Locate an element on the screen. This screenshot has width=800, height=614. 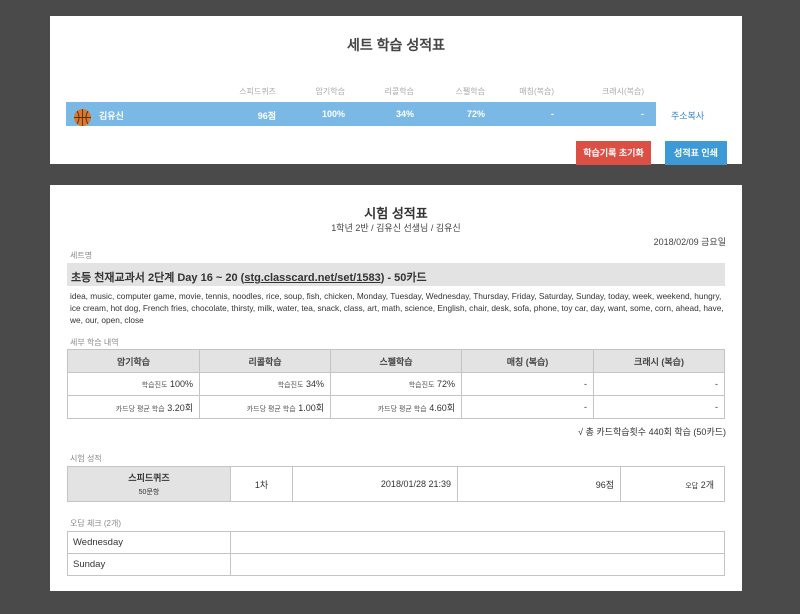
exam-table: 스피드퀴즈 50문항 1차 2018/01/28 21:39 96점 오답 2개 is located at coordinates (396, 484).